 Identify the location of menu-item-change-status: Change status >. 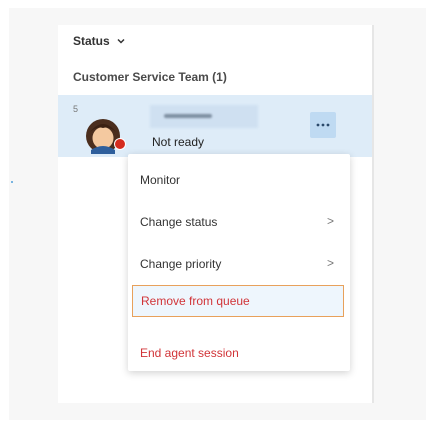
(239, 222).